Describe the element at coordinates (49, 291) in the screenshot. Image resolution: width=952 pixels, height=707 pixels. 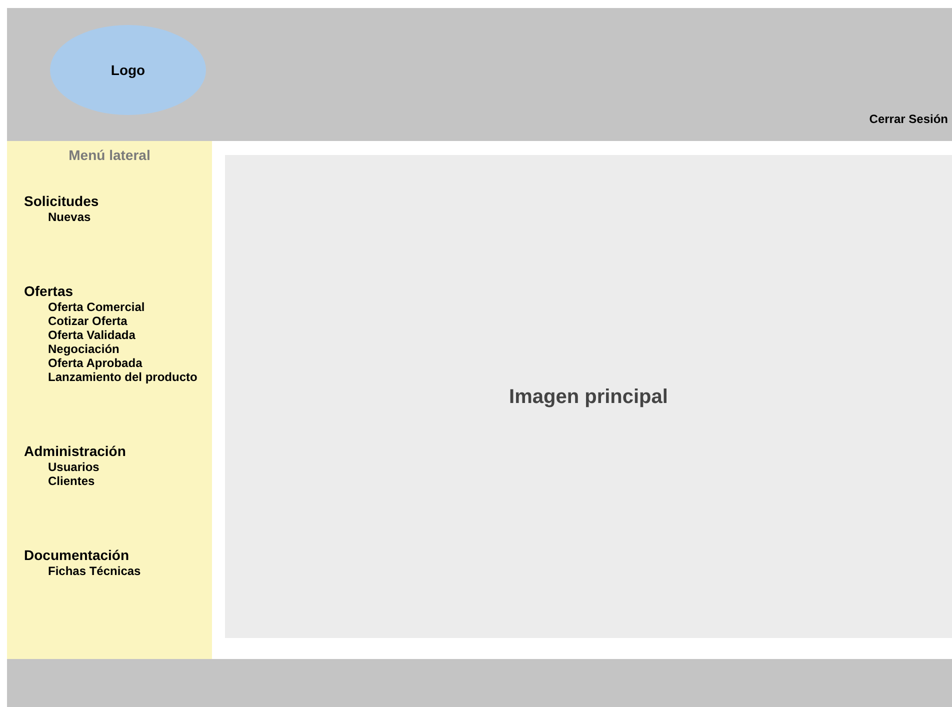
I see `section-heading: Ofertas` at that location.